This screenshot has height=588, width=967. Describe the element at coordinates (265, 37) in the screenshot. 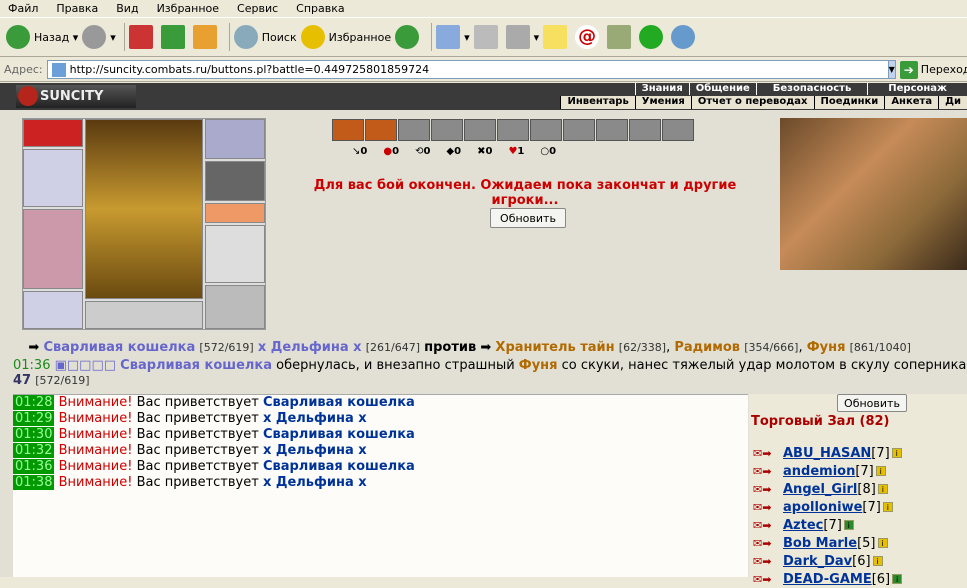

I see `search-button: Поиск` at that location.